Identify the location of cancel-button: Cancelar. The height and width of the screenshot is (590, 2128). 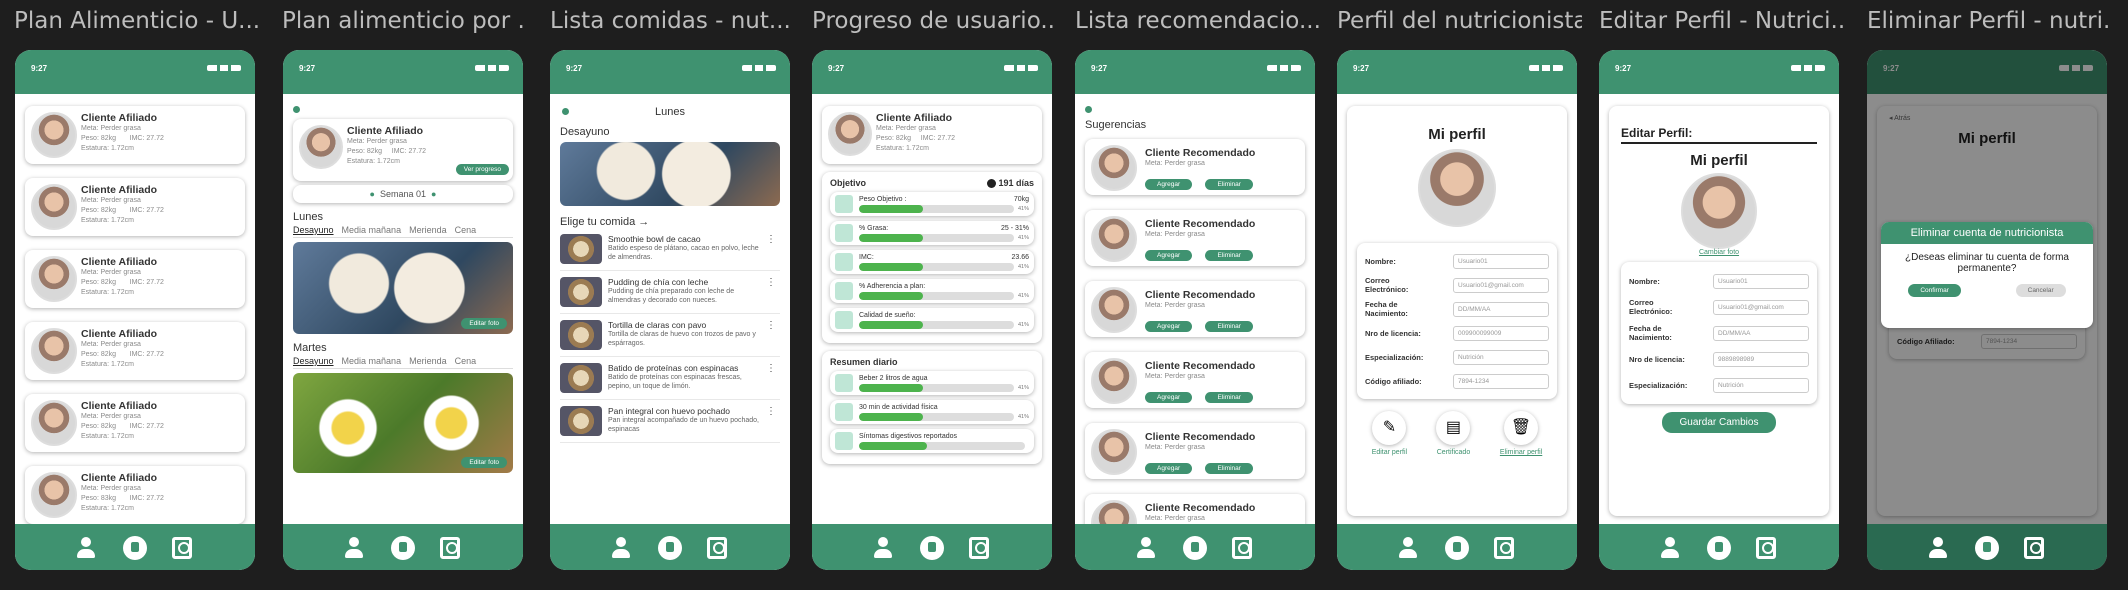
(2040, 290).